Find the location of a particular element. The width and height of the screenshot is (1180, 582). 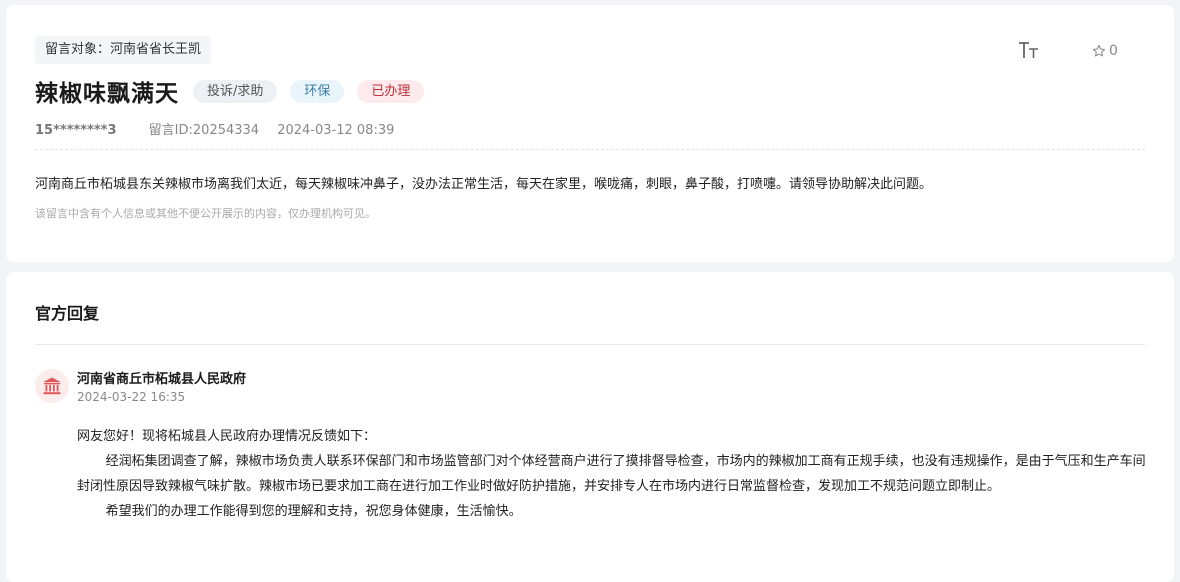

message-target: 留言对象：河南省省长王凯 is located at coordinates (123, 50).